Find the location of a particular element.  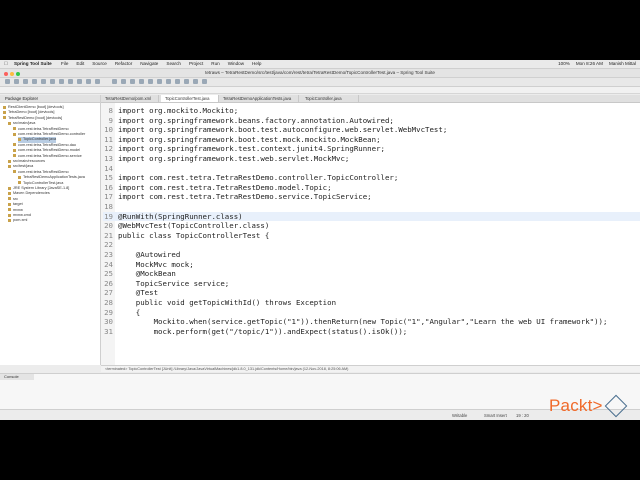

editor-tab: TetraRestDemo/pom.xml is located at coordinates (130, 98).